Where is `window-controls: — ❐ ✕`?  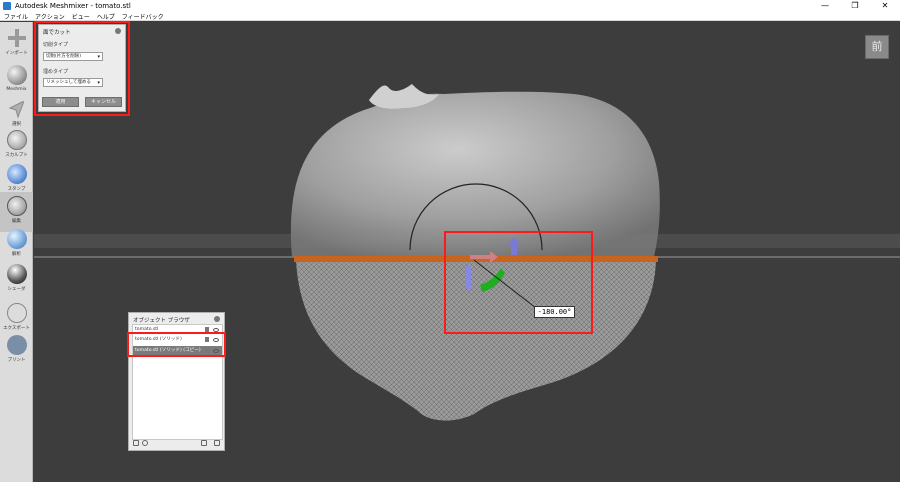 window-controls: — ❐ ✕ is located at coordinates (855, 6).